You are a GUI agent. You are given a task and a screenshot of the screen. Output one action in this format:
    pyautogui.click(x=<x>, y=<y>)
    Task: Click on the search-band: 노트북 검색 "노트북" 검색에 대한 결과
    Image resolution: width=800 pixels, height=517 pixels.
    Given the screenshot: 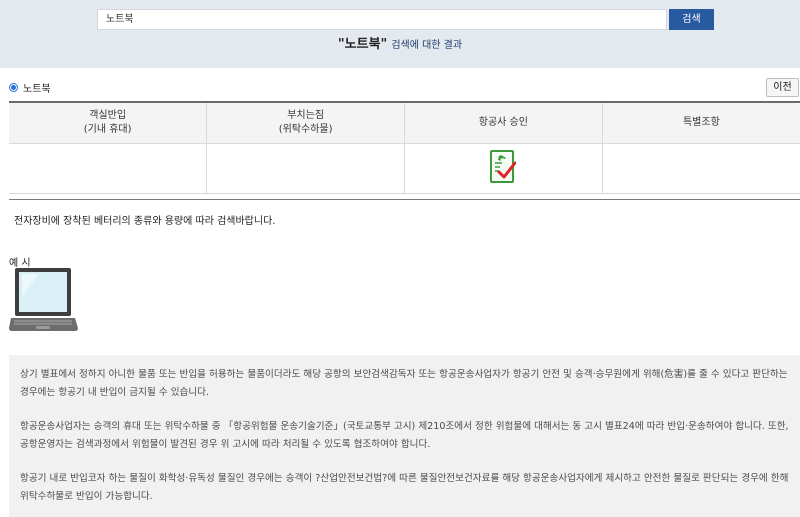 What is the action you would take?
    pyautogui.click(x=400, y=34)
    